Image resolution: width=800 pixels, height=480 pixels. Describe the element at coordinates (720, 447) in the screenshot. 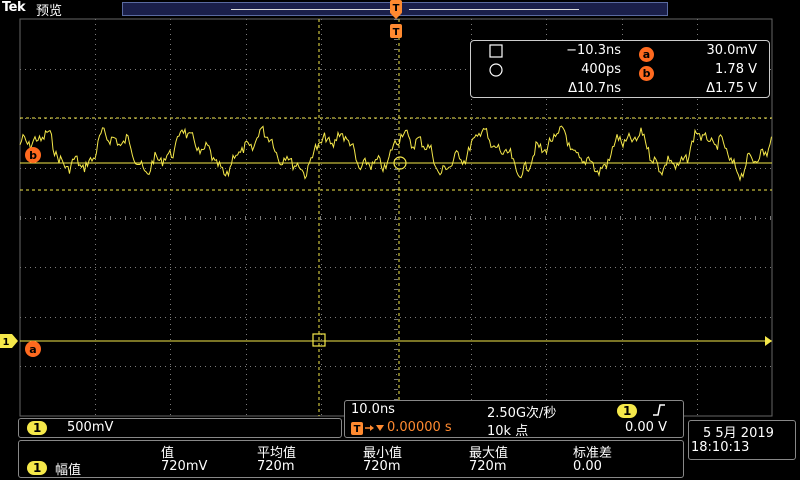

I see `time: 18:10:13` at that location.